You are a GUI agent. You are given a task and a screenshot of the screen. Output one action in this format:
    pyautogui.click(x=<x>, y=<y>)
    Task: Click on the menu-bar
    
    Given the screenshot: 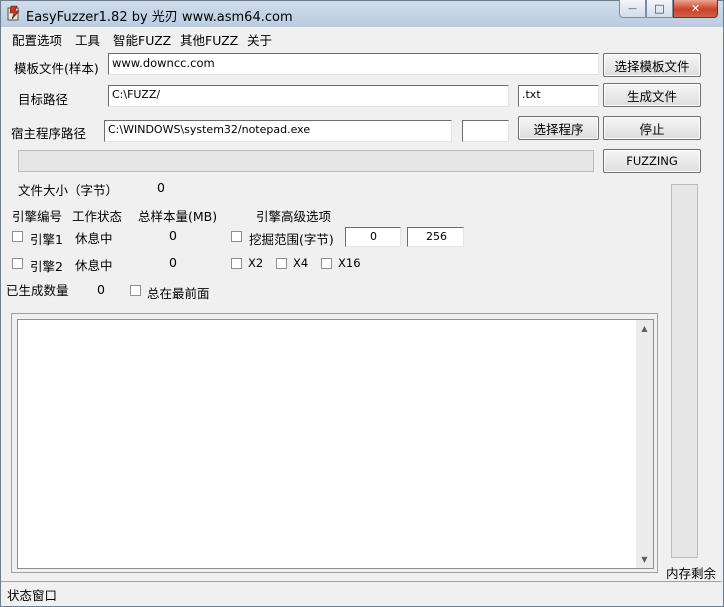 What is the action you would take?
    pyautogui.click(x=362, y=37)
    